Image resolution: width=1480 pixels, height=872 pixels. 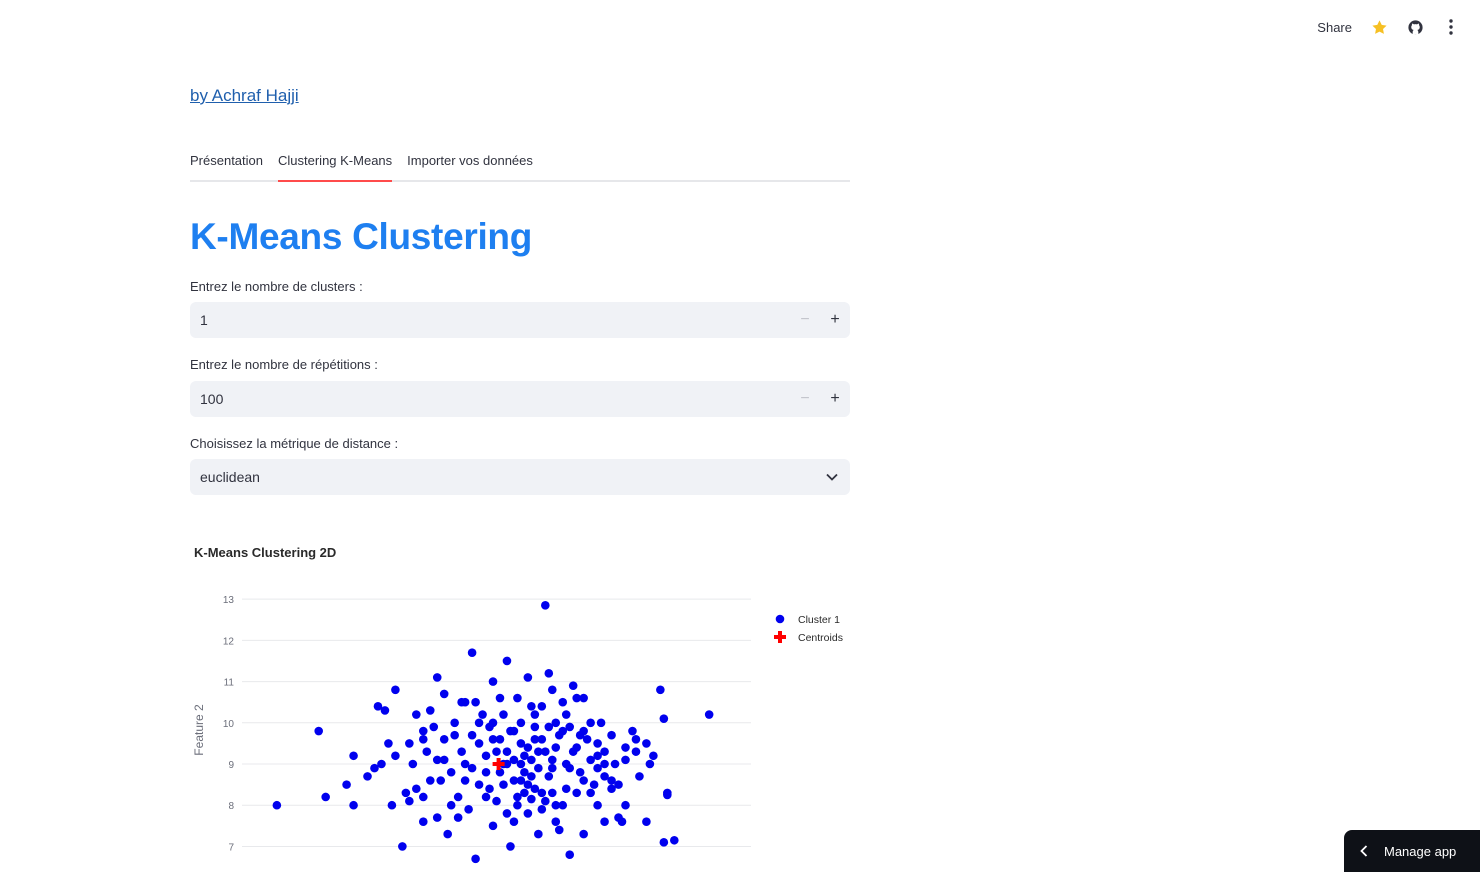 I want to click on tab-presentation: Présentation, so click(x=226, y=165).